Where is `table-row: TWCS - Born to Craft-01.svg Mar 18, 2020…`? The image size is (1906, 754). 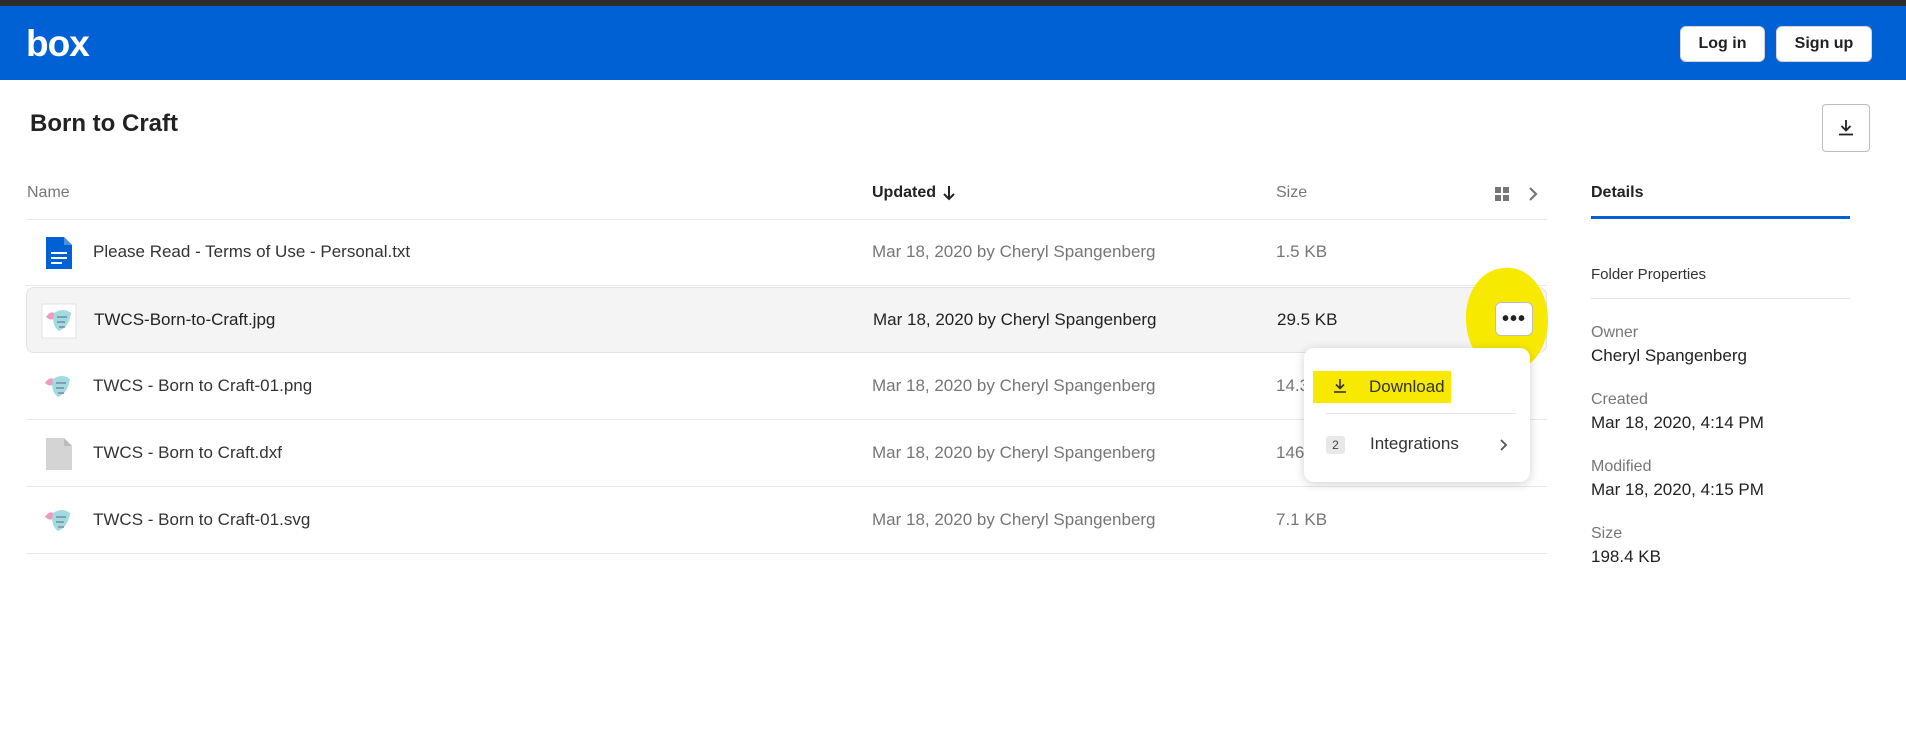 table-row: TWCS - Born to Craft-01.svg Mar 18, 2020… is located at coordinates (786, 521).